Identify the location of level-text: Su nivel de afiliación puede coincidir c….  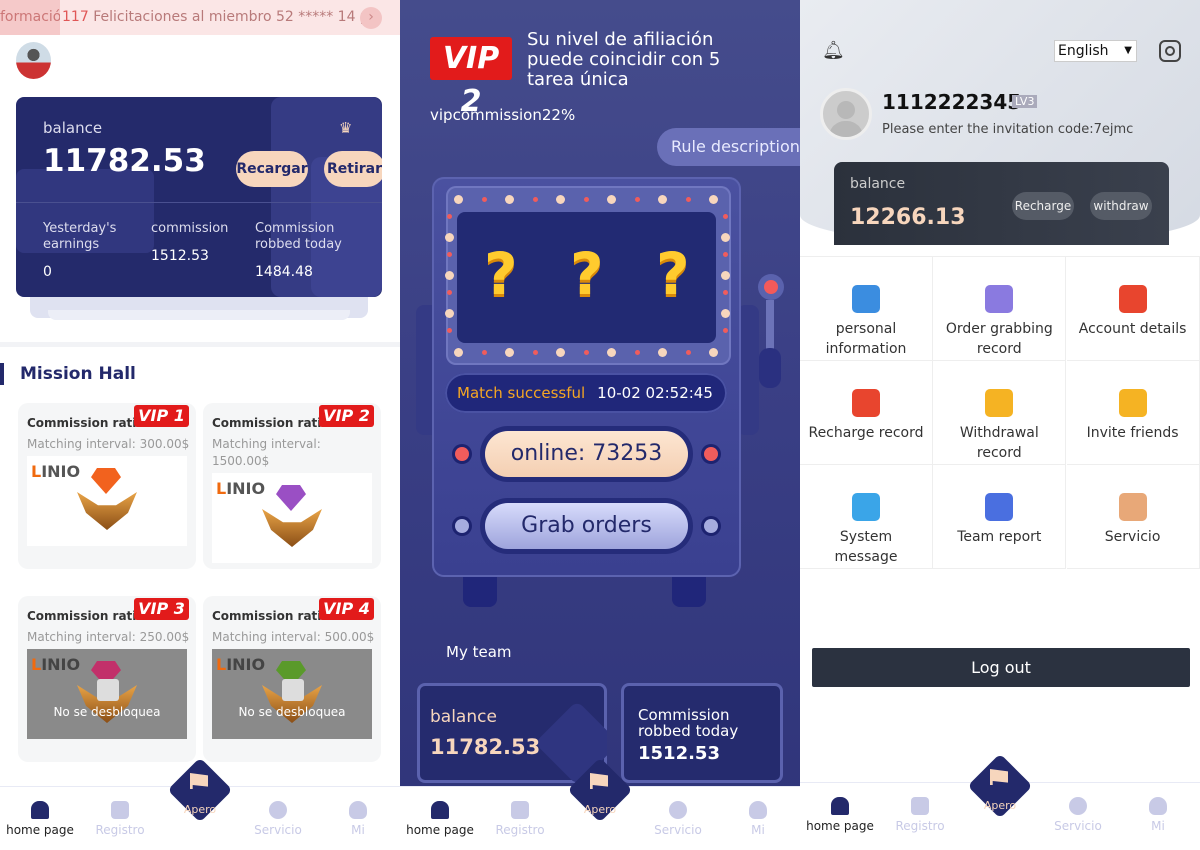
(624, 59).